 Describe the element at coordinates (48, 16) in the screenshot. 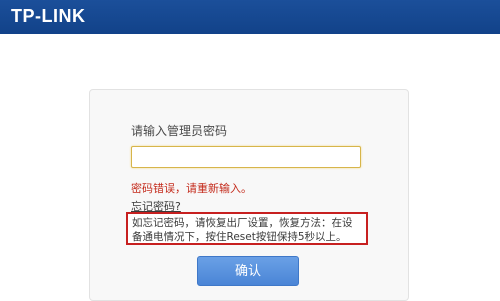

I see `brand-logo: TP-LINK` at that location.